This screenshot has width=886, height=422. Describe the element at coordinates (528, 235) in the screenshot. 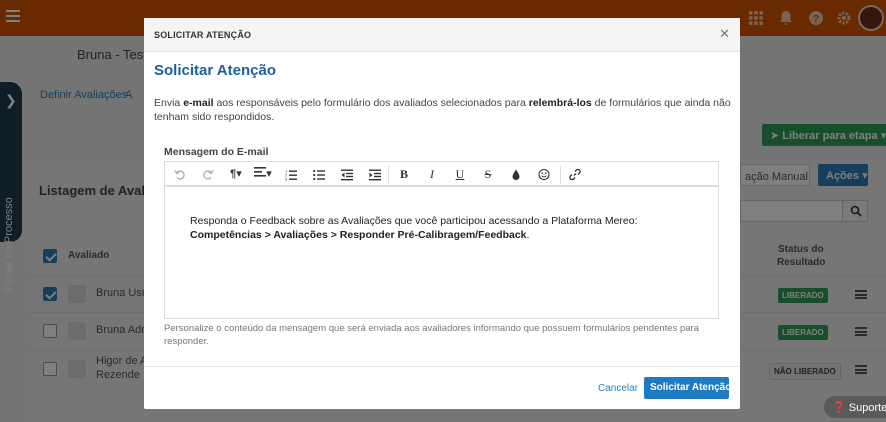

I see `message-end: .` at that location.